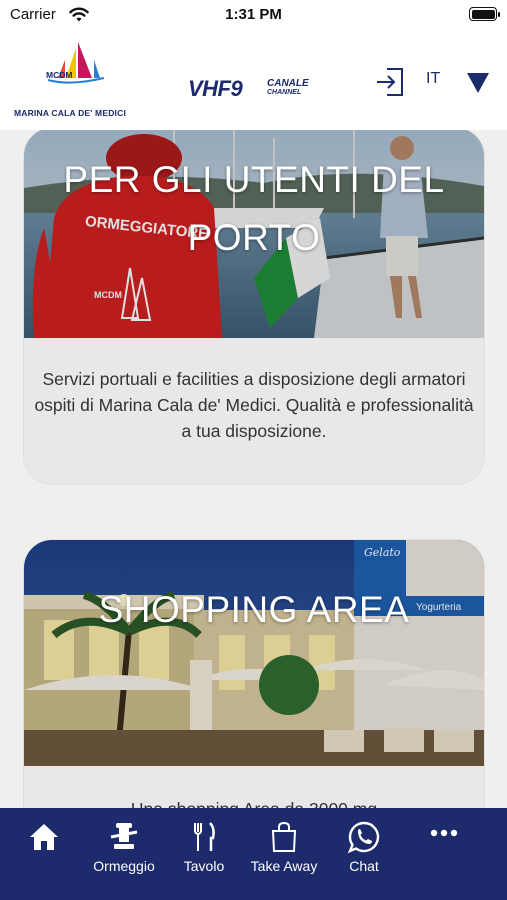  I want to click on bollard-icon, so click(124, 836).